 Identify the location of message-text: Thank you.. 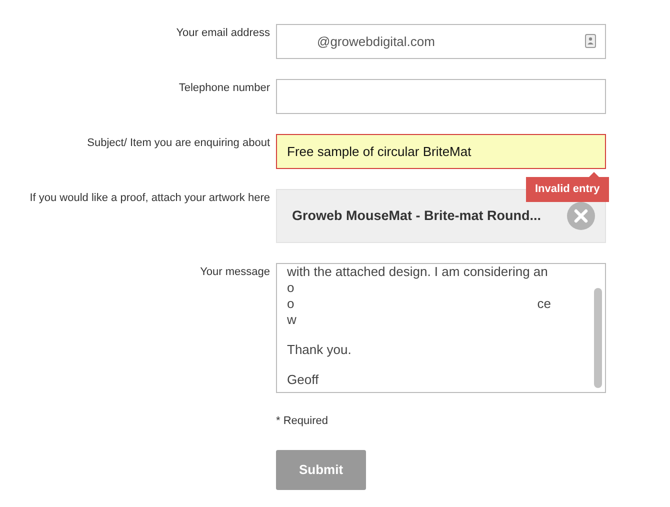
(319, 350).